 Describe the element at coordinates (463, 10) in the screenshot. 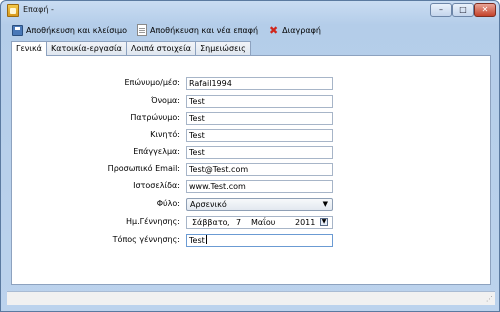

I see `maximize-button: □` at that location.